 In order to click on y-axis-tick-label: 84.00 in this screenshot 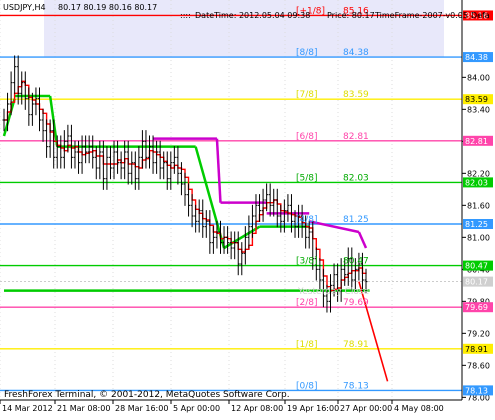, I will do `click(478, 77)`.